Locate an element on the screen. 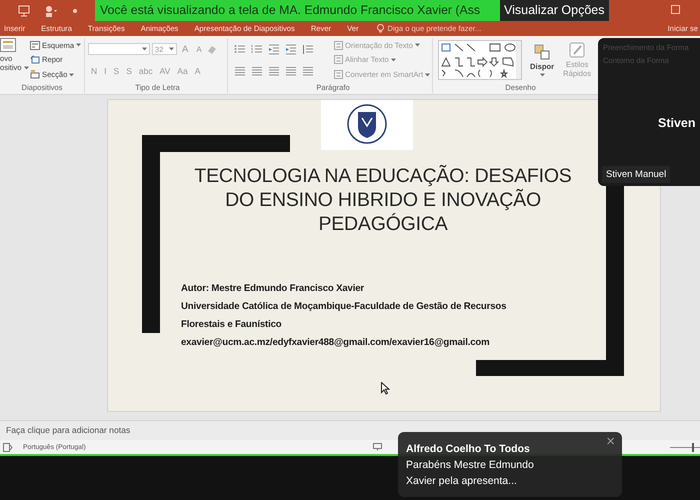  bullet-list-icon is located at coordinates (240, 49).